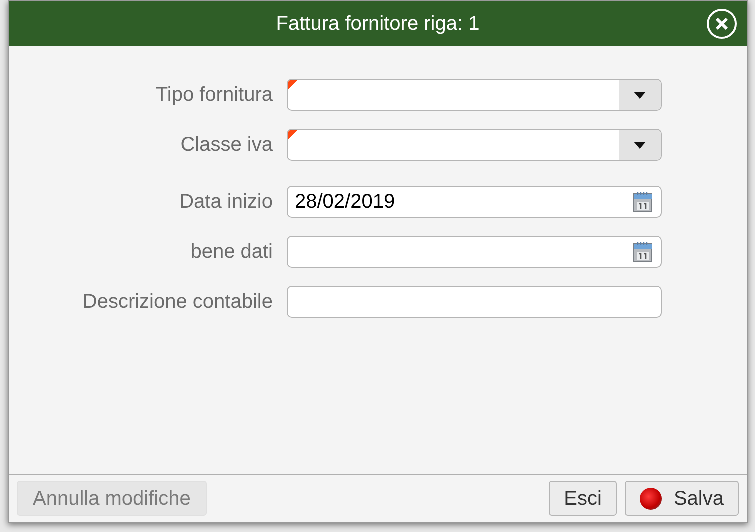 The width and height of the screenshot is (755, 532). I want to click on close-icon, so click(722, 24).